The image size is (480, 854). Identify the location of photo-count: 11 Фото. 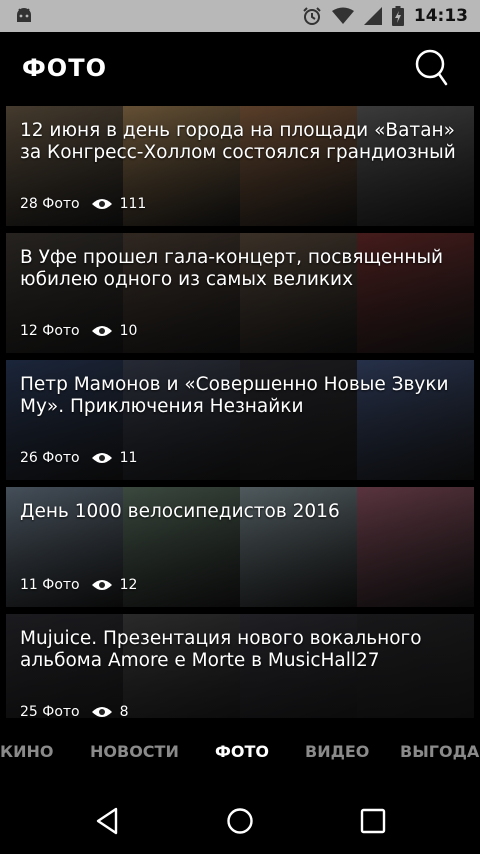
(50, 585).